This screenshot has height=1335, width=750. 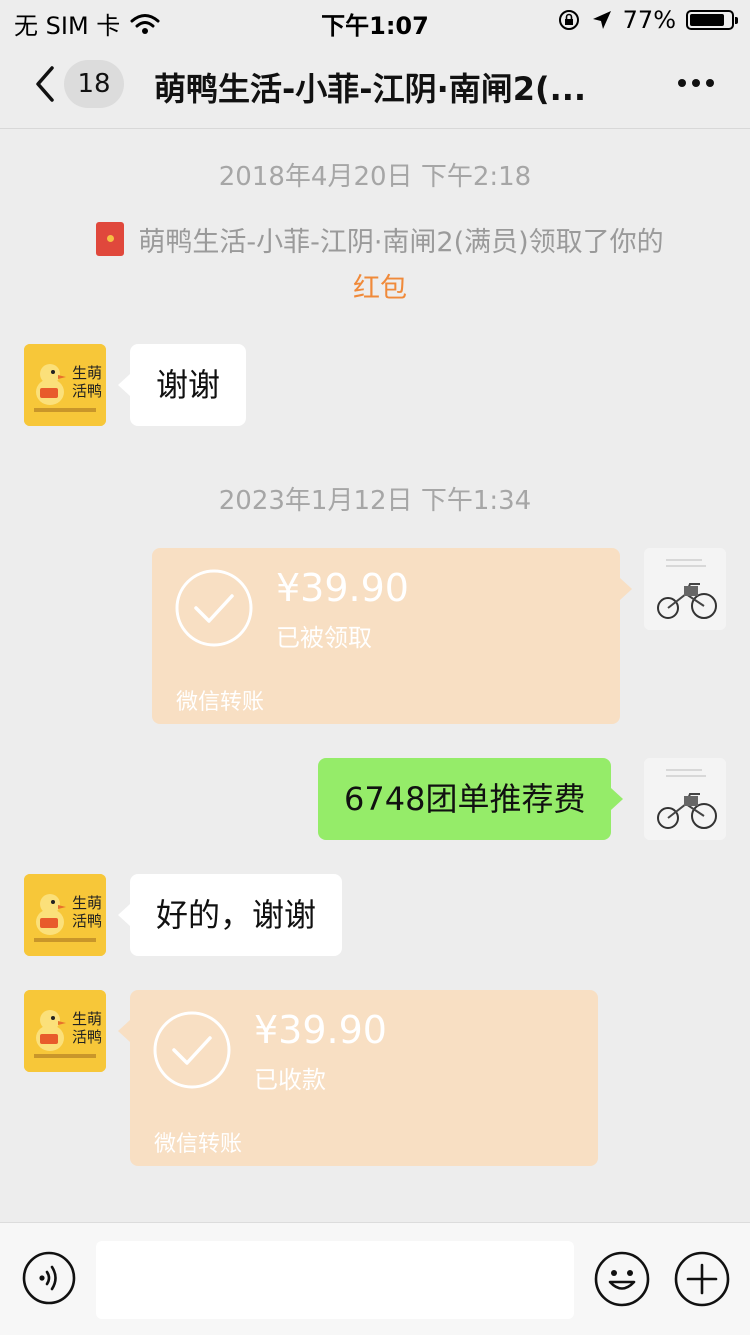 What do you see at coordinates (601, 20) in the screenshot?
I see `location-icon` at bounding box center [601, 20].